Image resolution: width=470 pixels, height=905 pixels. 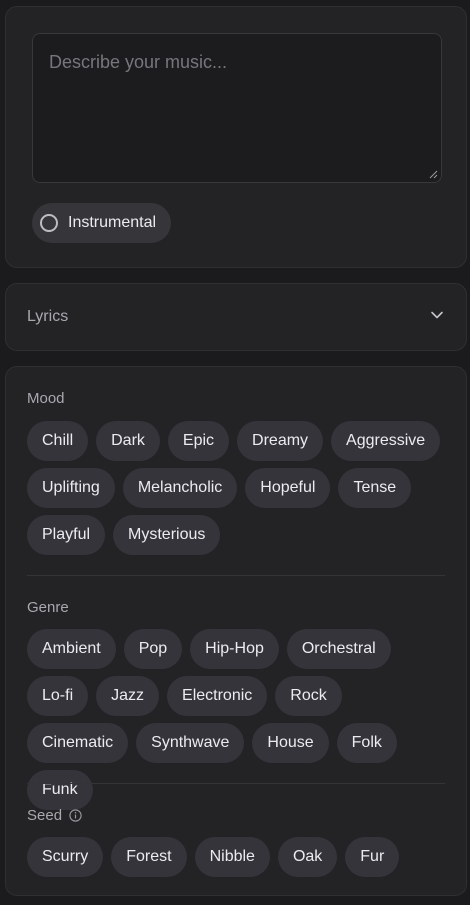 What do you see at coordinates (66, 535) in the screenshot?
I see `mood-chip: Playful` at bounding box center [66, 535].